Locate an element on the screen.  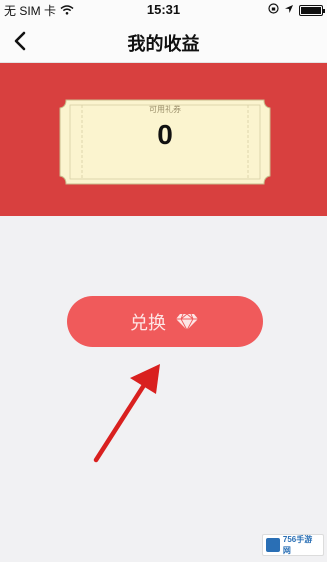
battery-icon is located at coordinates (312, 10).